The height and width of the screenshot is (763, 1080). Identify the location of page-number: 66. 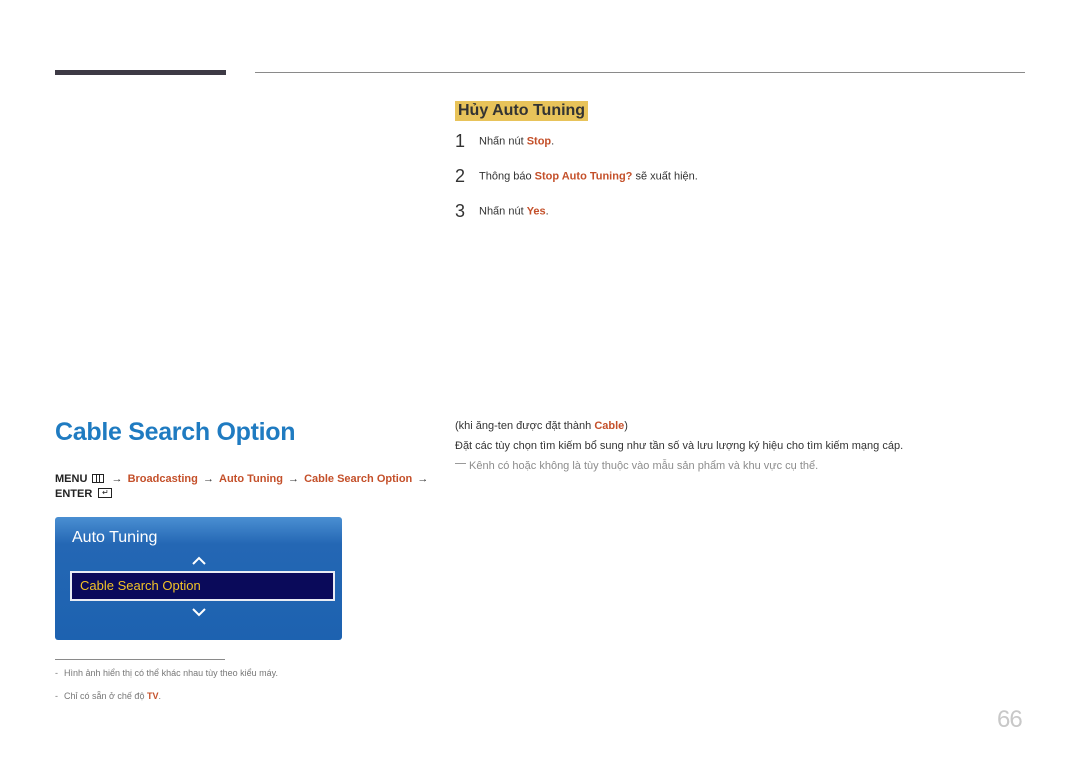
(1010, 719).